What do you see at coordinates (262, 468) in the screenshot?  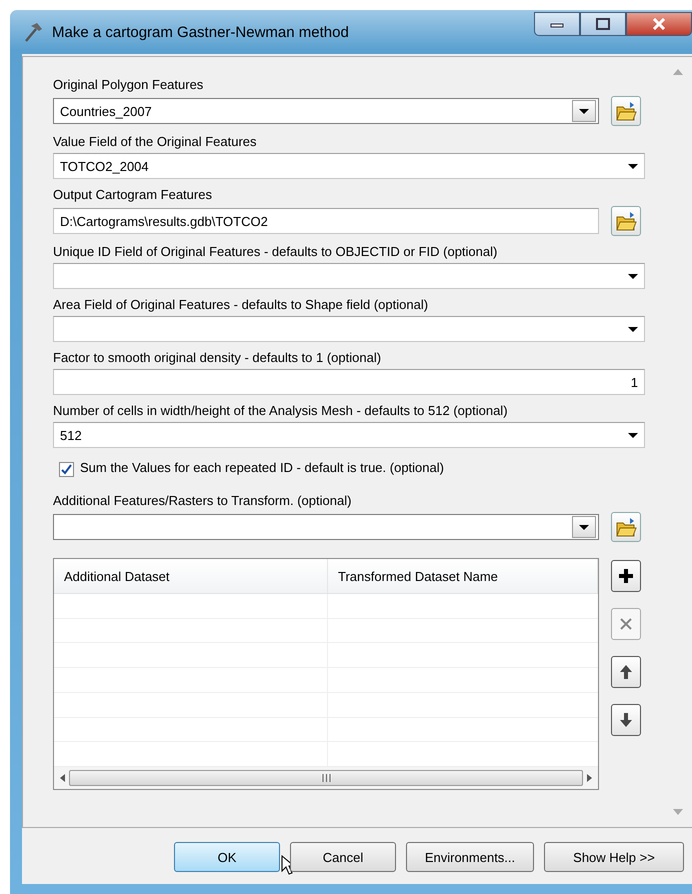 I see `checkbox-label: Sum the Values for each repeated ID - default is true. (optional)` at bounding box center [262, 468].